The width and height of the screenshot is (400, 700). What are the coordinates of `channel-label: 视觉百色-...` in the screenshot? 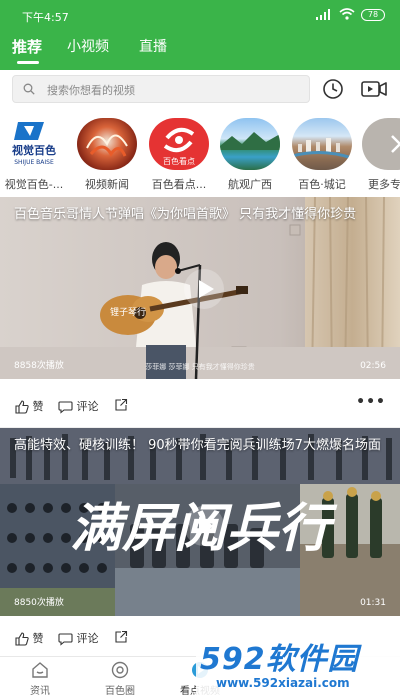 It's located at (34, 184).